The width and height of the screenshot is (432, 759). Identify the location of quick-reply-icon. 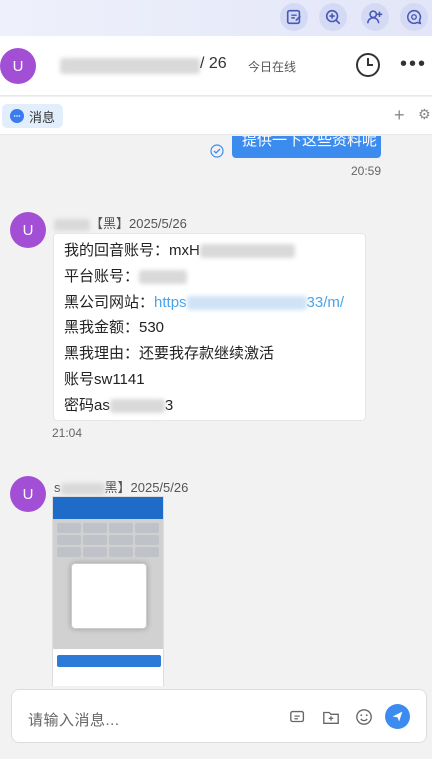
(298, 717).